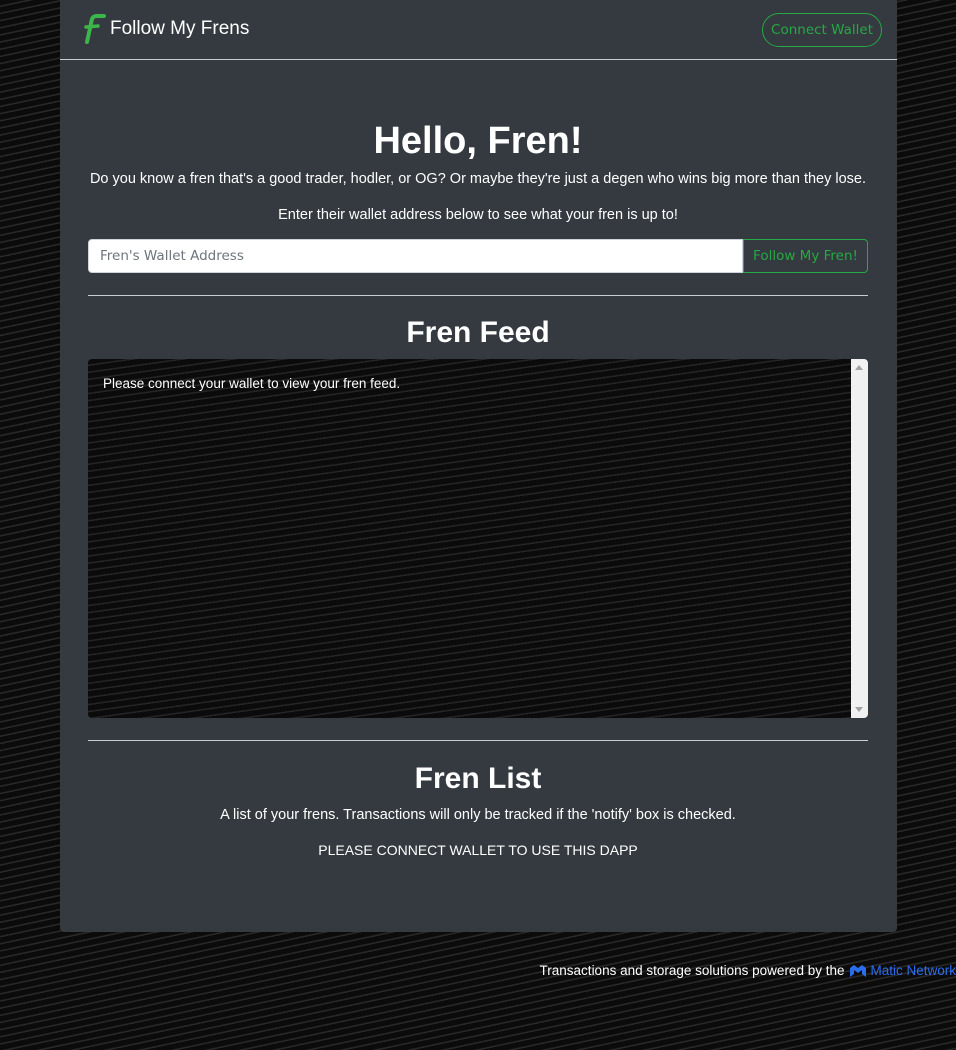  What do you see at coordinates (859, 367) in the screenshot?
I see `scroll-up-arrow-icon` at bounding box center [859, 367].